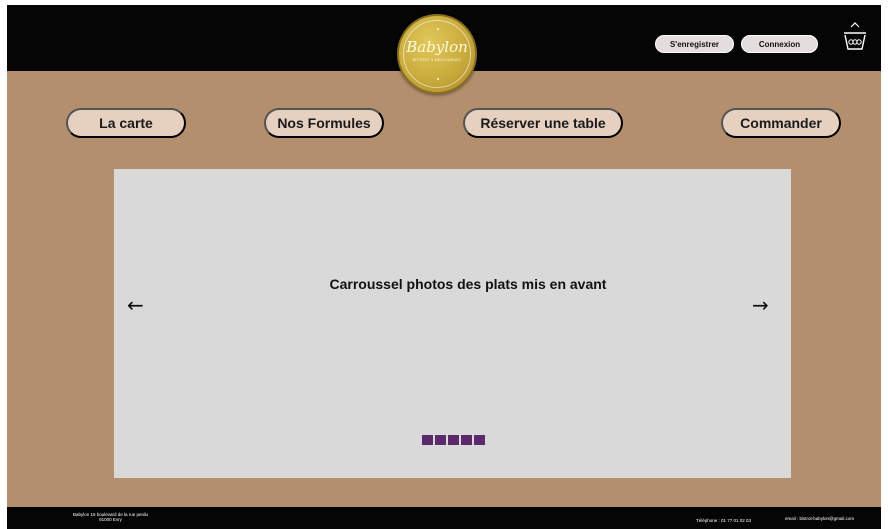 This screenshot has width=888, height=529. What do you see at coordinates (468, 284) in the screenshot?
I see `carousel-placeholder-text: Carroussel photos des plats mis en avant` at bounding box center [468, 284].